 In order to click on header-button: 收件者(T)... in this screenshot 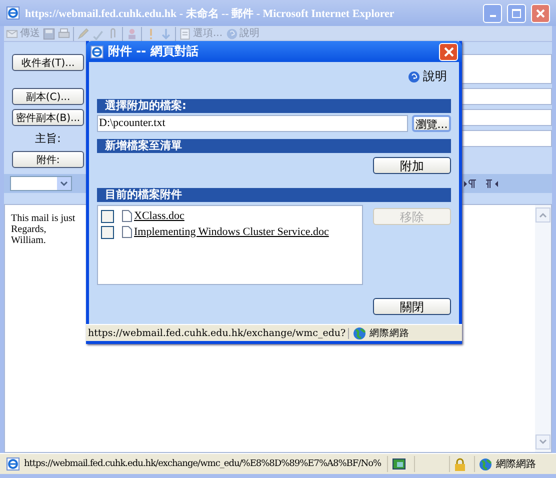, I will do `click(48, 62)`.